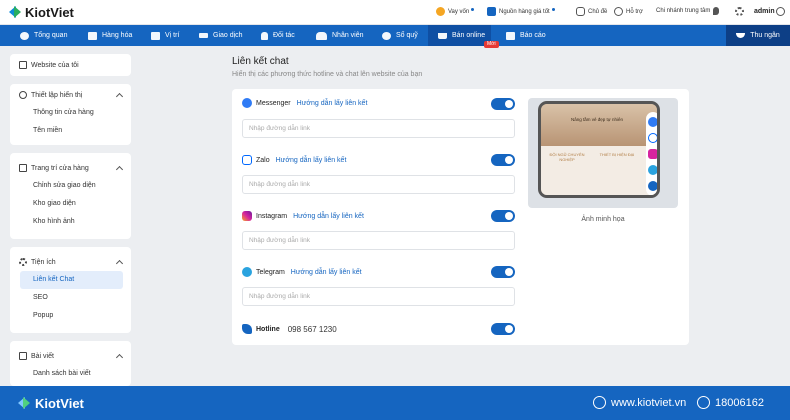 The image size is (790, 420). I want to click on messenger-url-input: Nhập đường dẫn link, so click(378, 128).